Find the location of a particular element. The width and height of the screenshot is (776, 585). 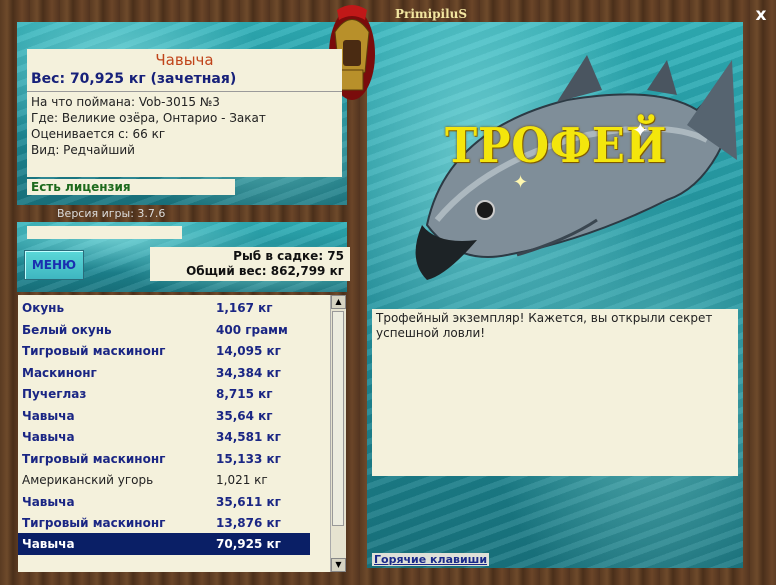

close-icon: x is located at coordinates (761, 15).